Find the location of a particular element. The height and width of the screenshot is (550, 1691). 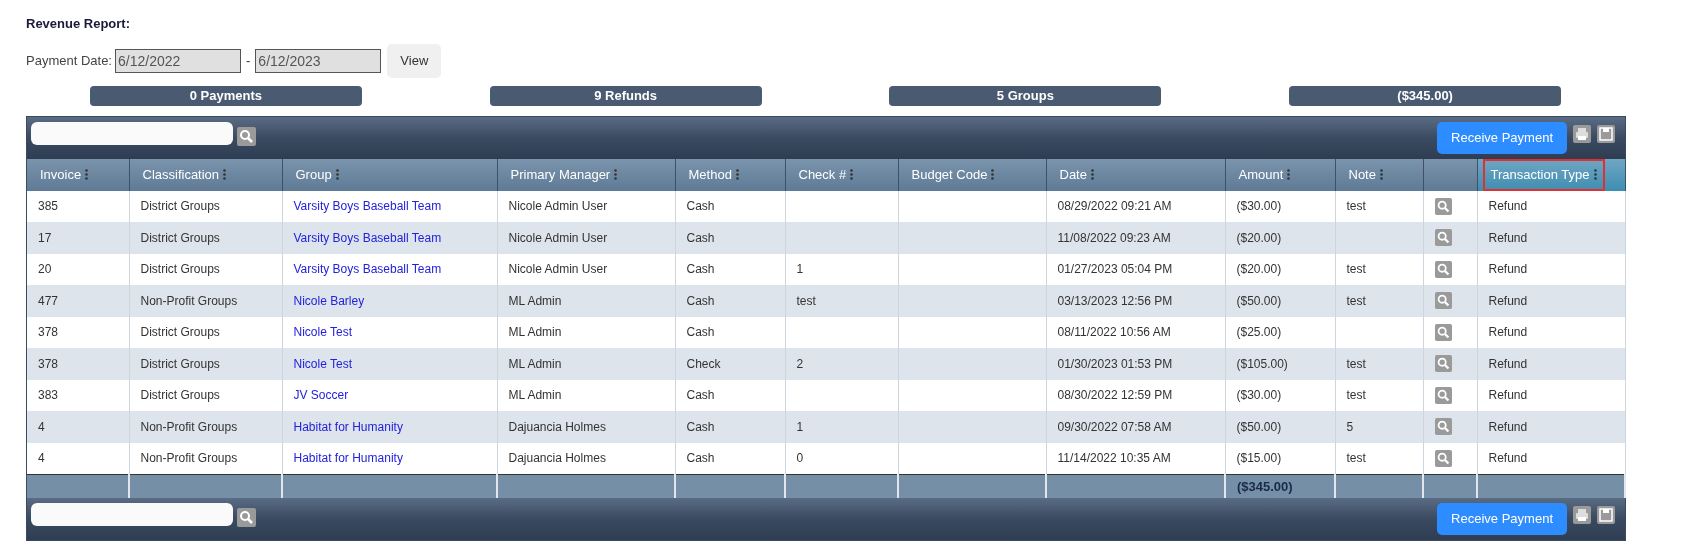

group-link: Nicole Barley is located at coordinates (329, 300).